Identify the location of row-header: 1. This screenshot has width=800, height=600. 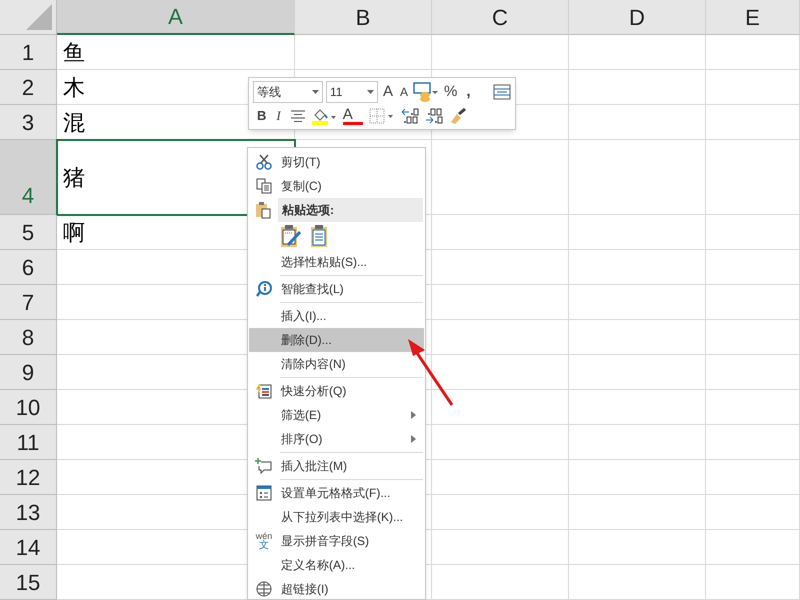
(28, 52).